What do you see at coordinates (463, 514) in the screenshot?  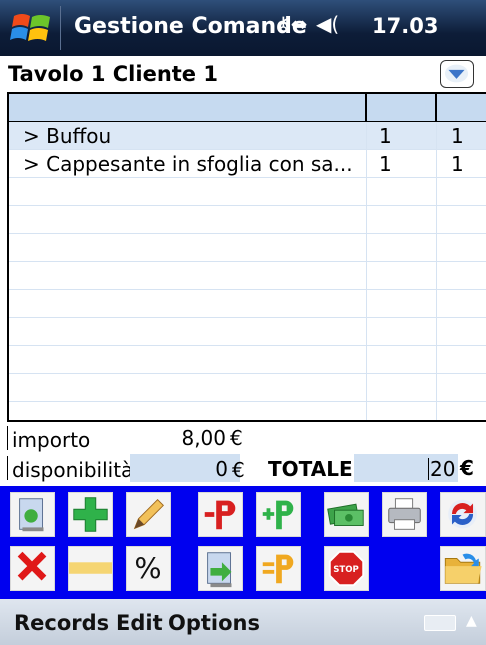 I see `sync-icon` at bounding box center [463, 514].